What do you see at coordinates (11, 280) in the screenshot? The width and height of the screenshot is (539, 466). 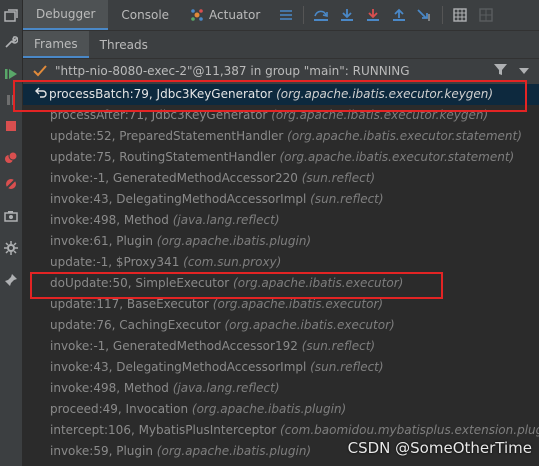 I see `pin-icon` at bounding box center [11, 280].